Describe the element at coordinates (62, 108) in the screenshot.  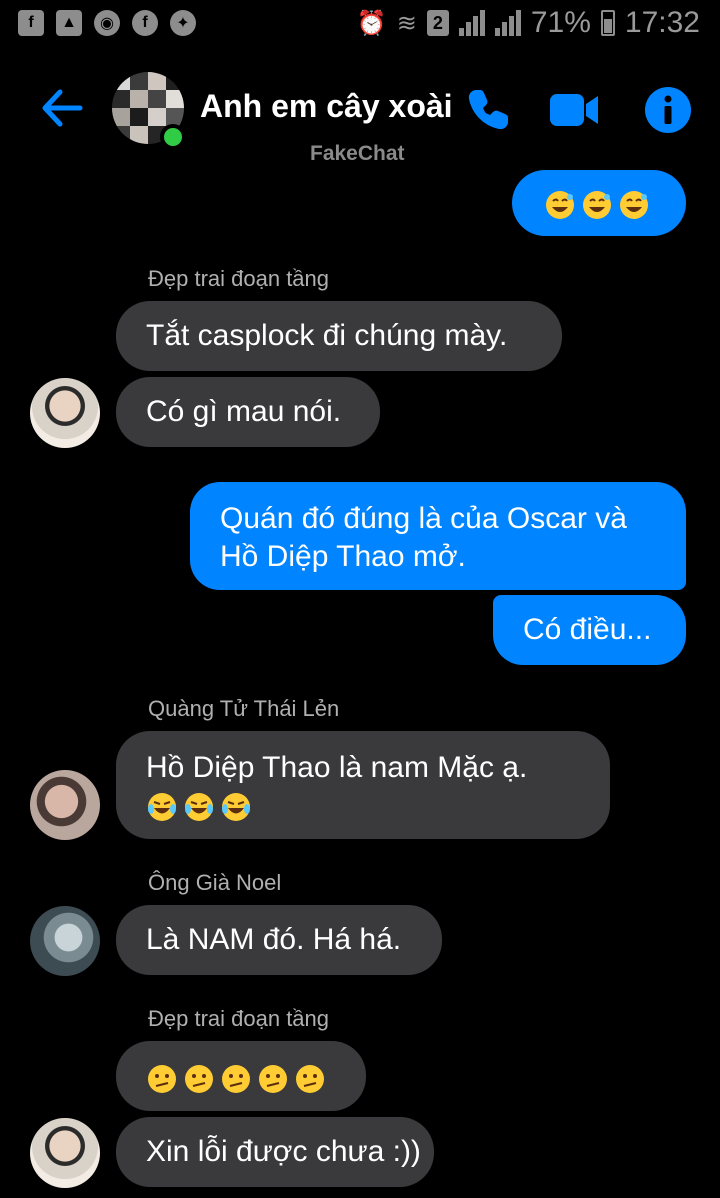
I see `back-arrow-icon` at that location.